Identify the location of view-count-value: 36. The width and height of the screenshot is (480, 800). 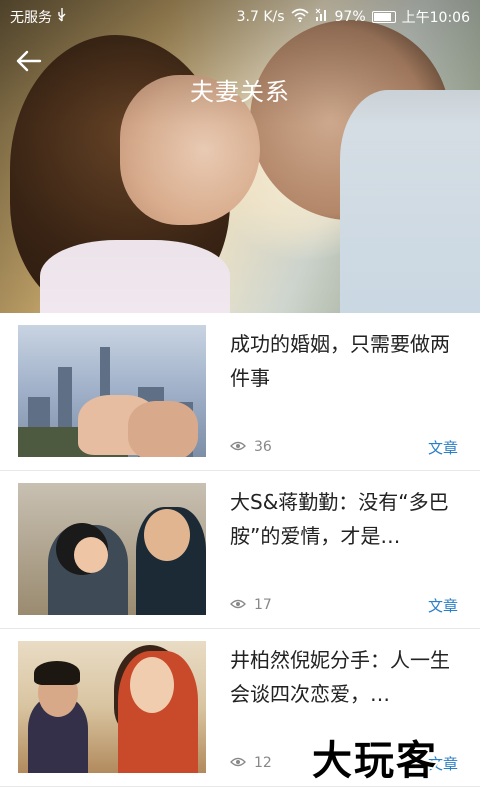
(263, 447).